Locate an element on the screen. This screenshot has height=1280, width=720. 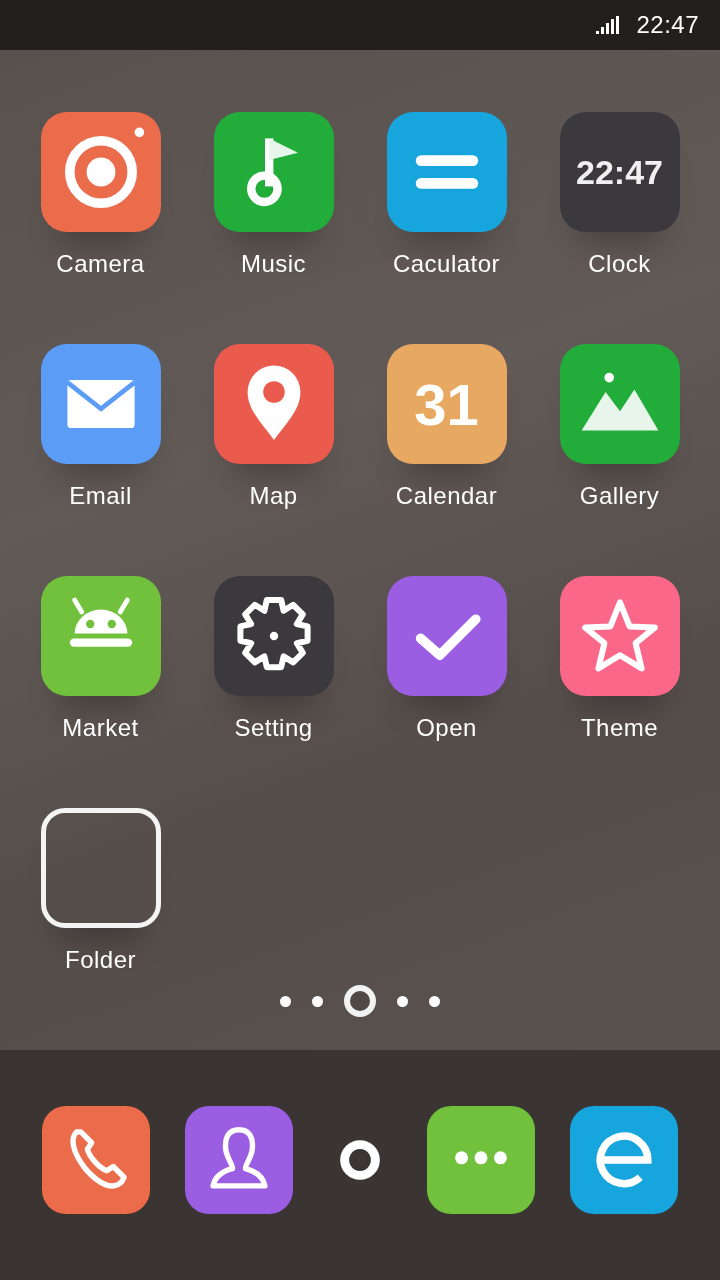
checkmark-icon is located at coordinates (446, 636).